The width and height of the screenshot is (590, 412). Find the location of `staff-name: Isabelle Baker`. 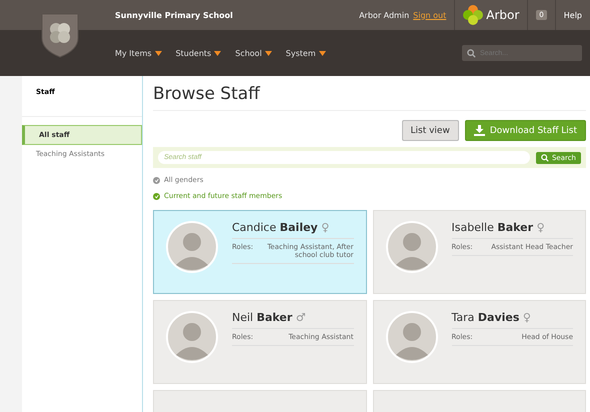

staff-name: Isabelle Baker is located at coordinates (493, 227).